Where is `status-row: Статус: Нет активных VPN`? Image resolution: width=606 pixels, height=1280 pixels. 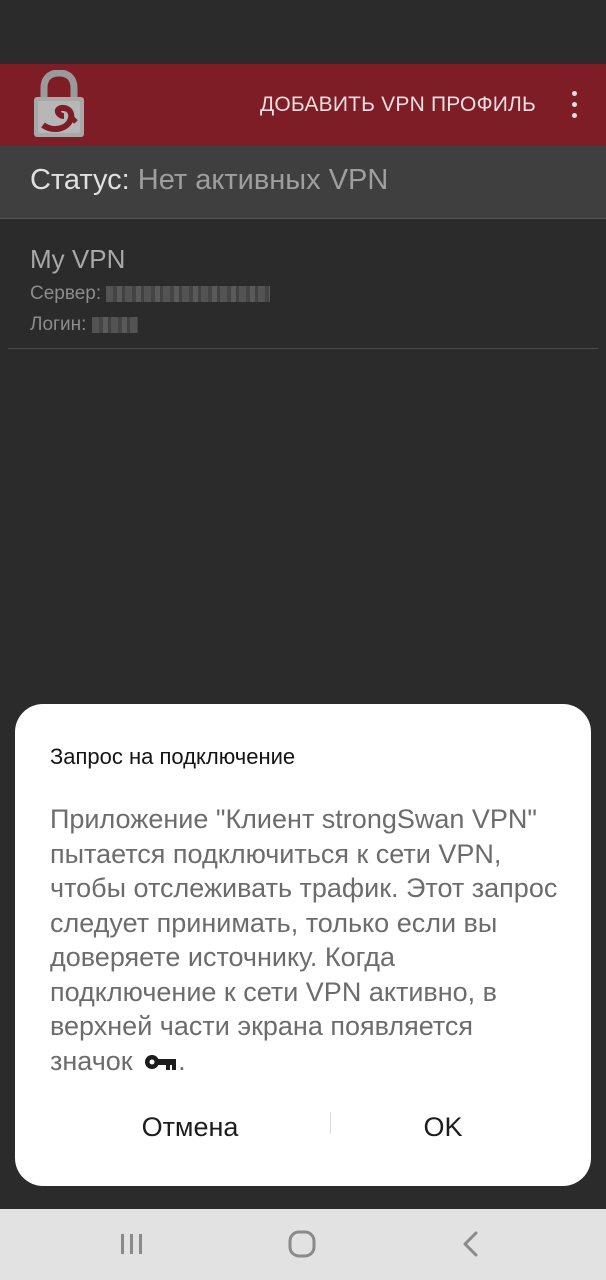
status-row: Статус: Нет активных VPN is located at coordinates (303, 182).